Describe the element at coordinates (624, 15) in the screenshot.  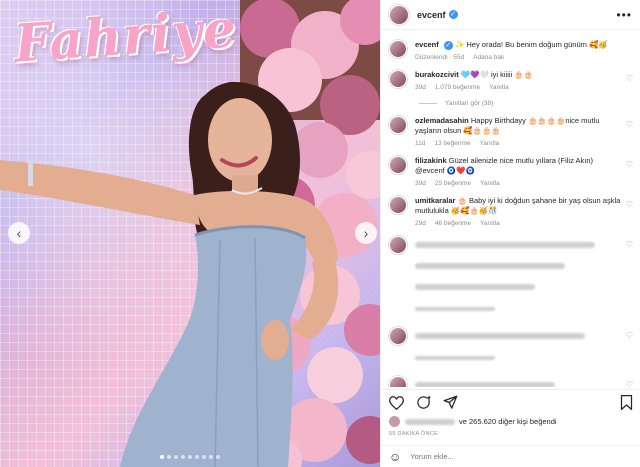
I see `more-options-icon: •••` at that location.